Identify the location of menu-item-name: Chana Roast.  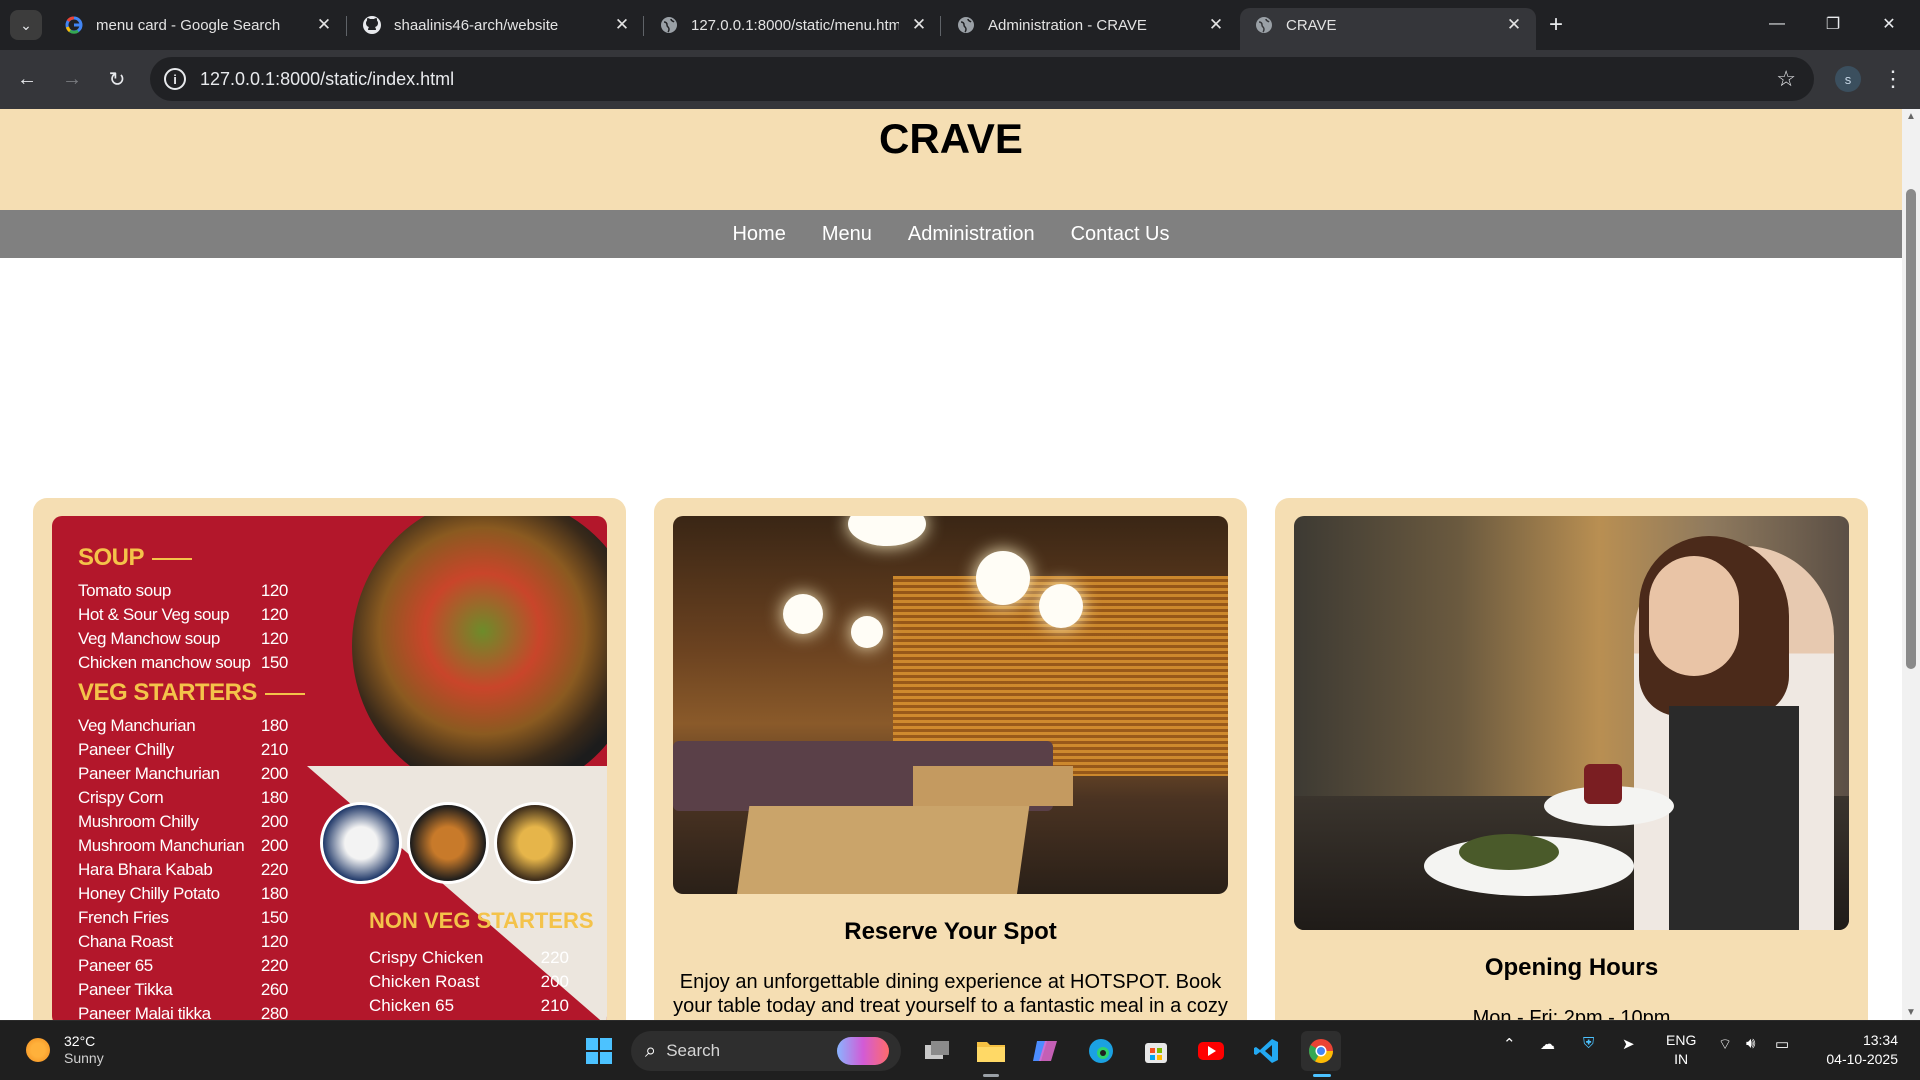
(125, 941).